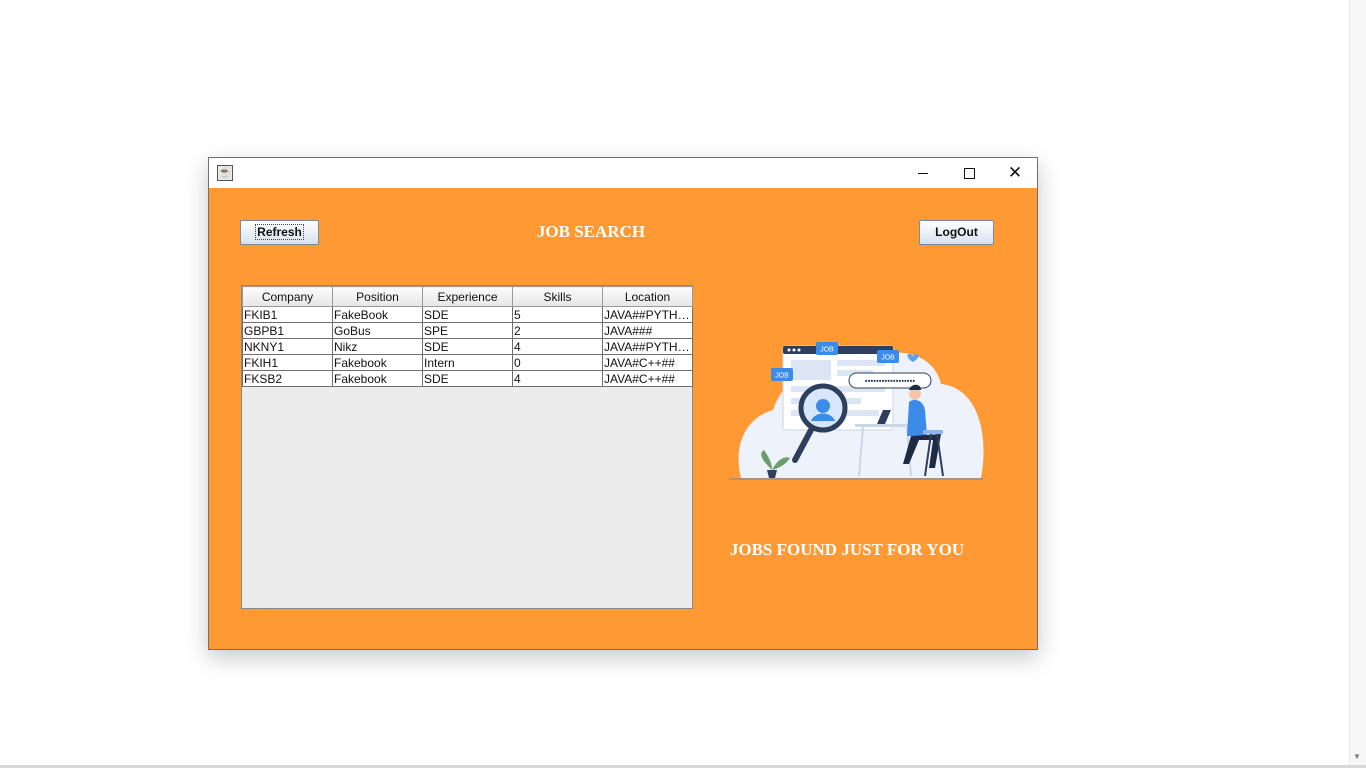 Image resolution: width=1366 pixels, height=768 pixels. Describe the element at coordinates (557, 314) in the screenshot. I see `cell-skills: 5` at that location.